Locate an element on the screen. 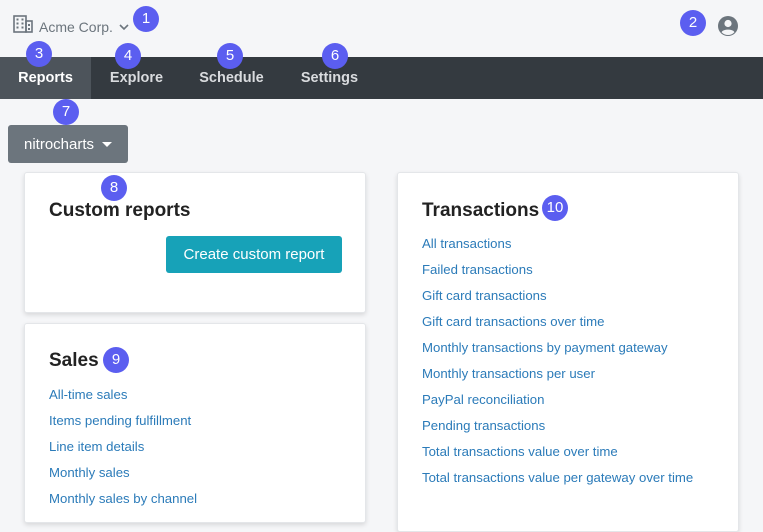 This screenshot has height=532, width=763. transactions-link: Monthly transactions per user is located at coordinates (557, 374).